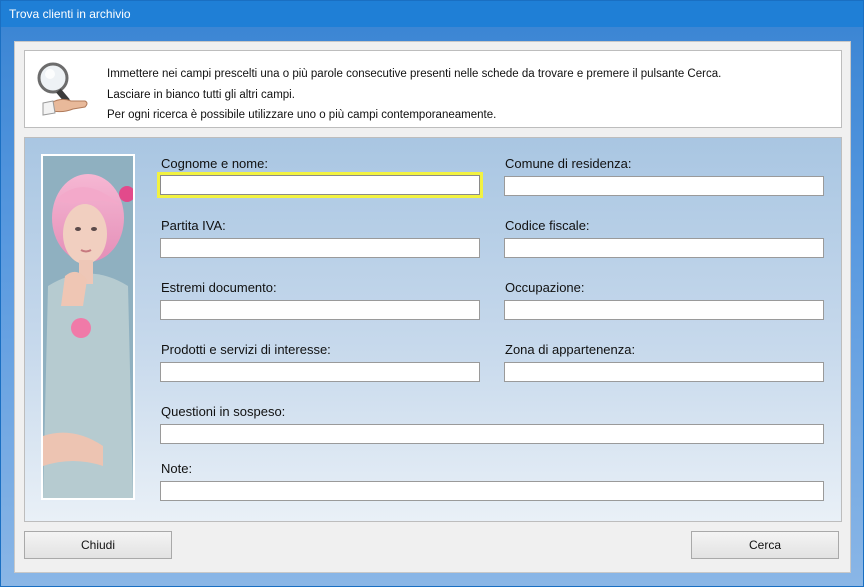 The height and width of the screenshot is (587, 864). What do you see at coordinates (88, 327) in the screenshot?
I see `decorative-photo` at bounding box center [88, 327].